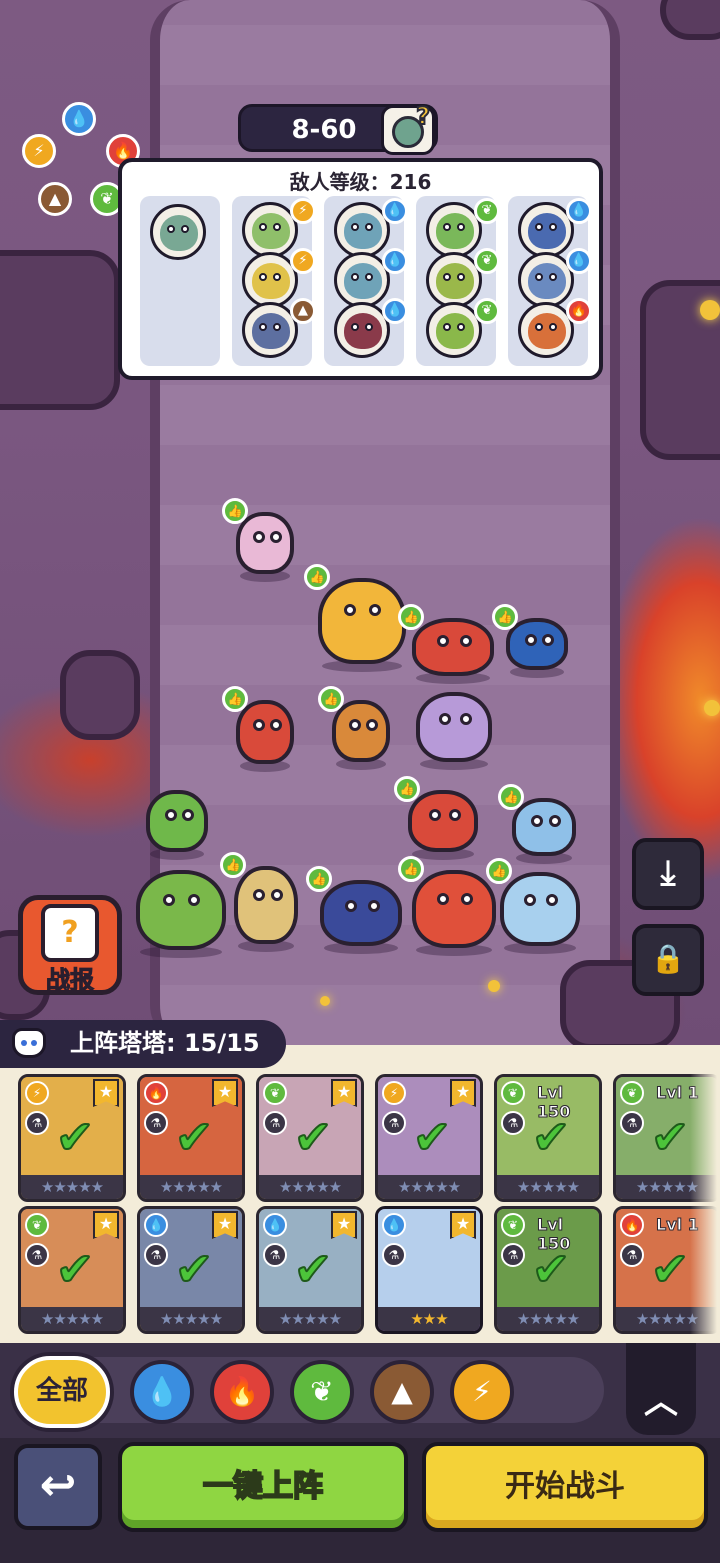  What do you see at coordinates (180, 281) in the screenshot?
I see `enemy-column` at bounding box center [180, 281].